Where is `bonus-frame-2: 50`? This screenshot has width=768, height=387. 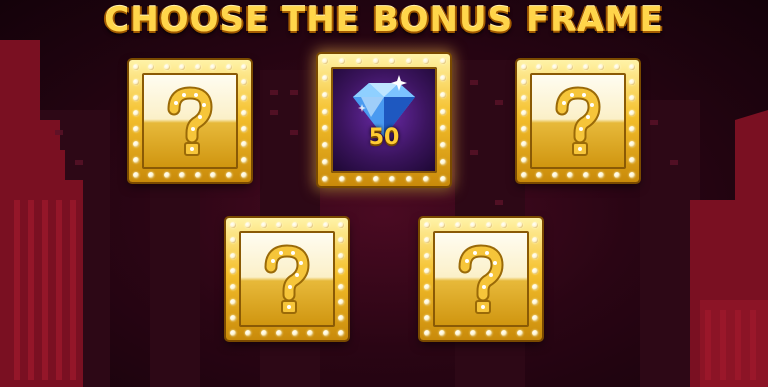
bonus-frame-2: 50 is located at coordinates (384, 120).